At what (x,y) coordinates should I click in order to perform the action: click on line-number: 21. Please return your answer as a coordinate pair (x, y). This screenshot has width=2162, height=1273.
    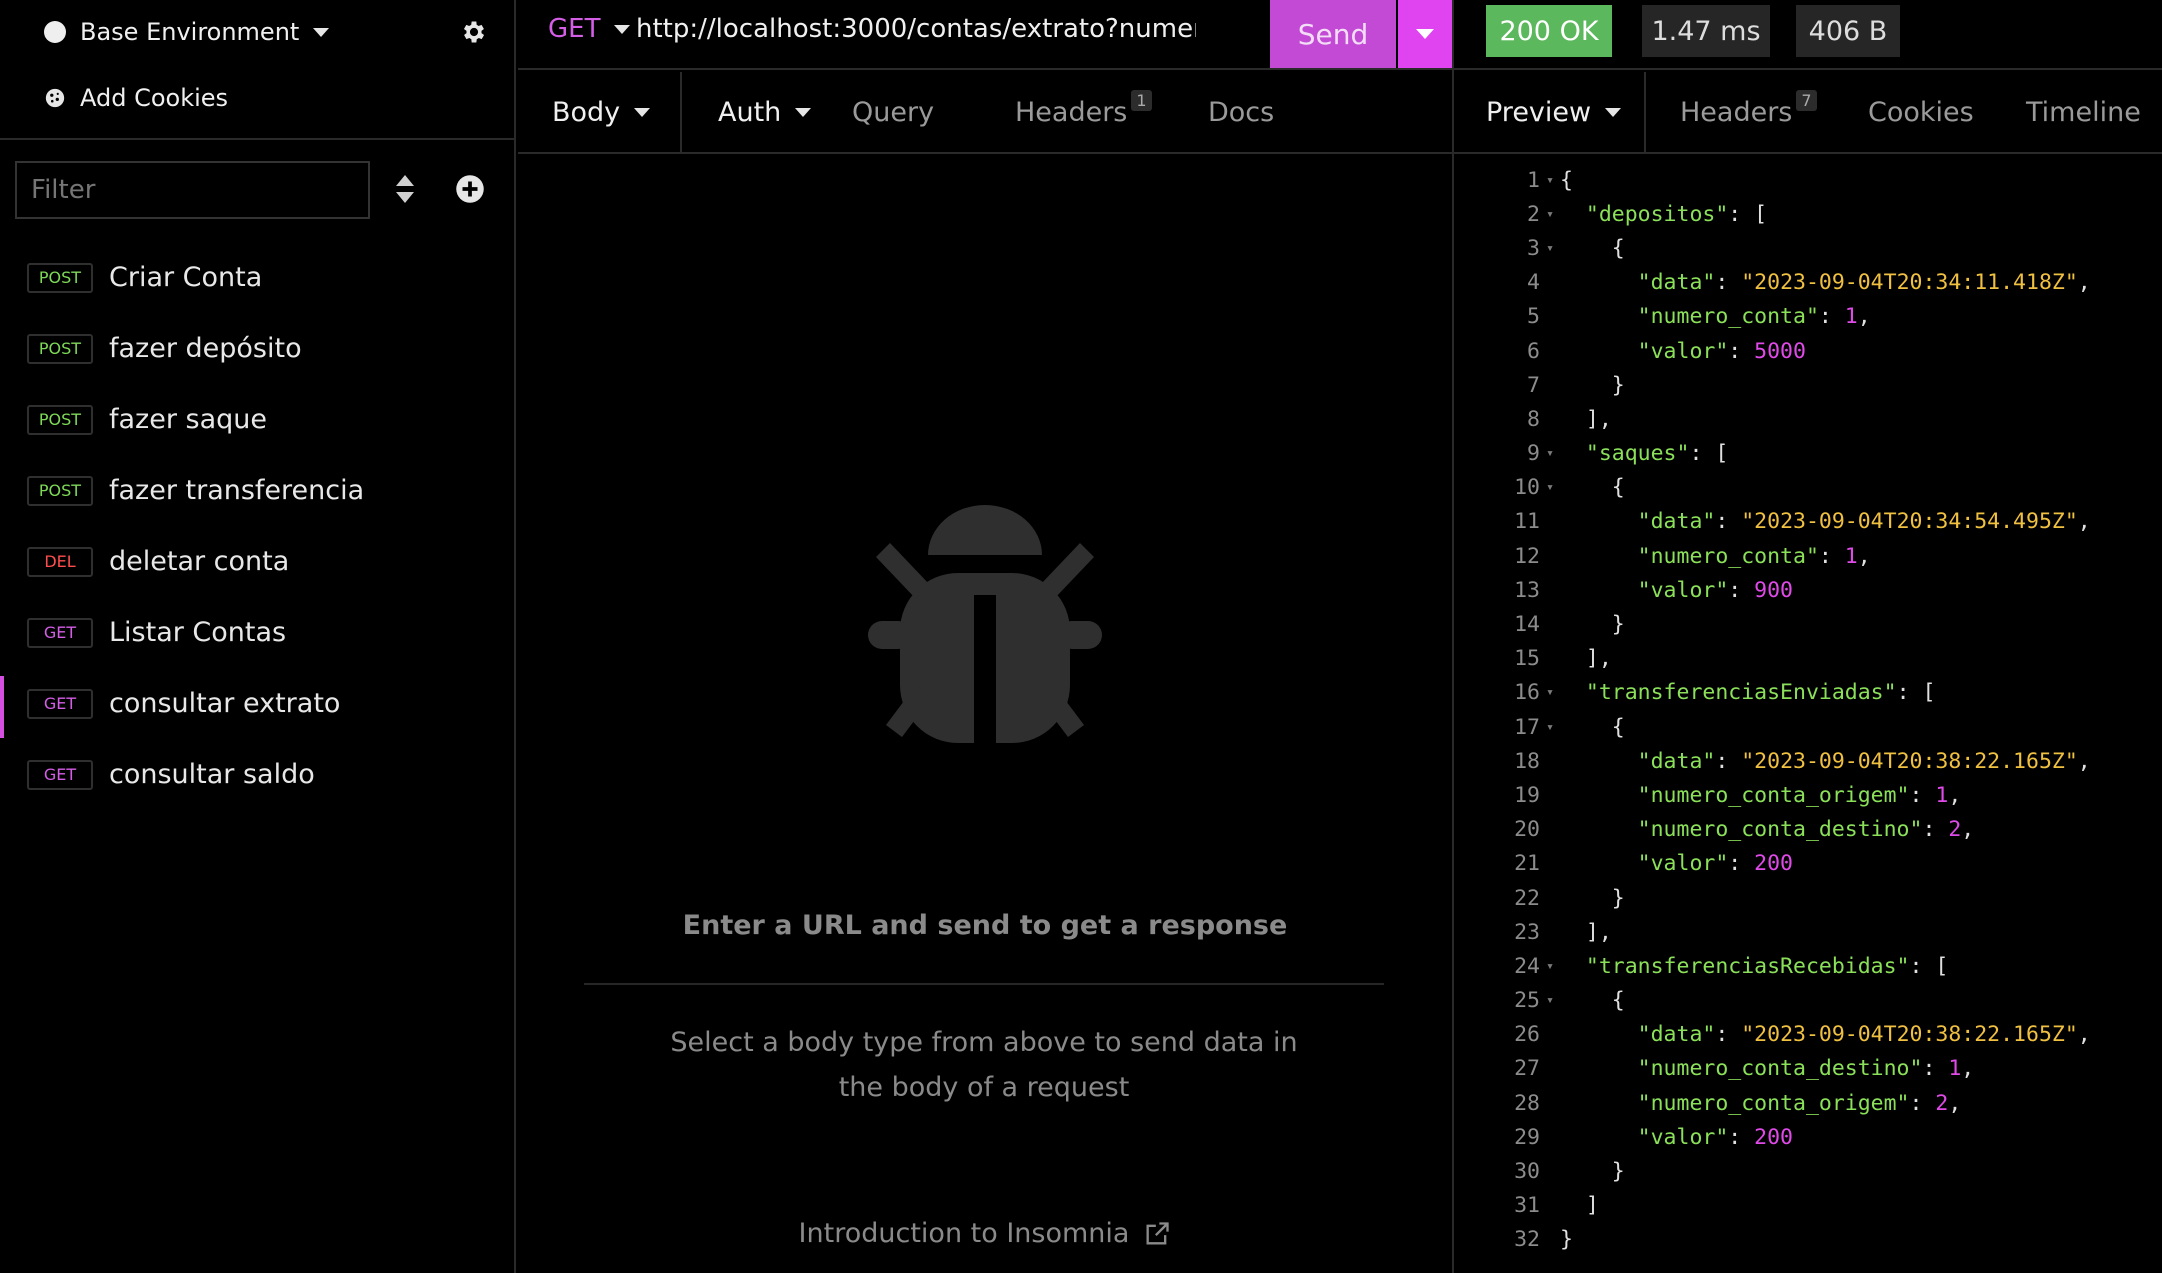
    Looking at the image, I should click on (1527, 864).